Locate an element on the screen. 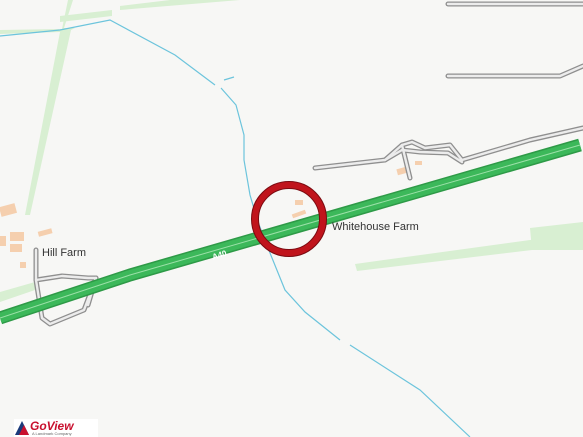 This screenshot has height=437, width=583. goview-logo: GoView A Landmark Company is located at coordinates (56, 428).